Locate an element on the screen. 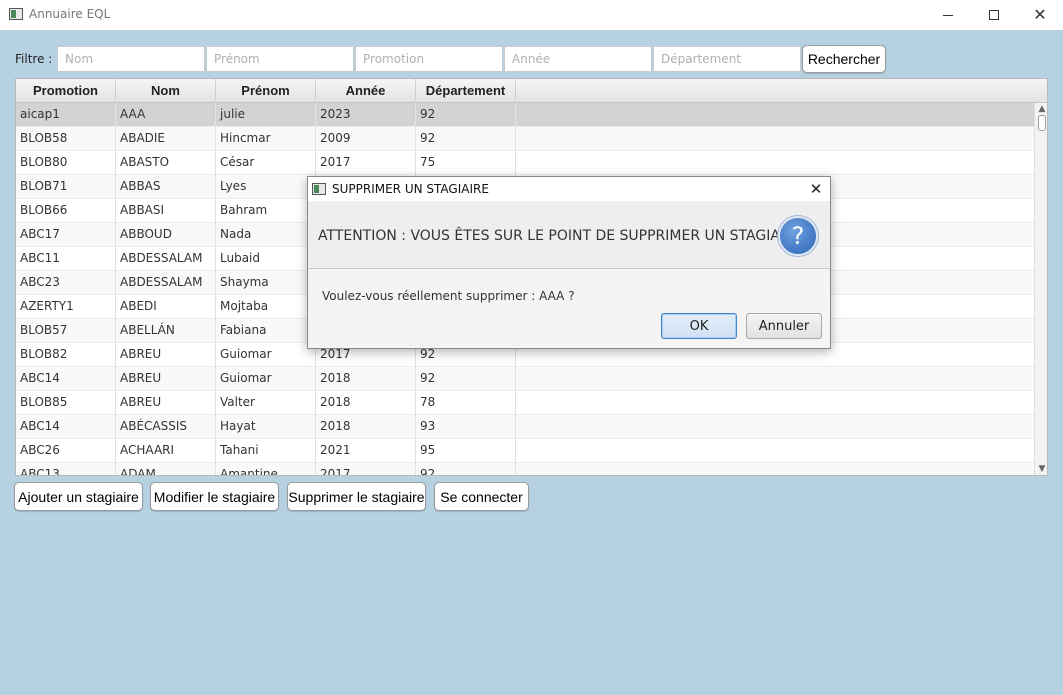 This screenshot has height=695, width=1063. cell-prenom: Nada is located at coordinates (266, 235).